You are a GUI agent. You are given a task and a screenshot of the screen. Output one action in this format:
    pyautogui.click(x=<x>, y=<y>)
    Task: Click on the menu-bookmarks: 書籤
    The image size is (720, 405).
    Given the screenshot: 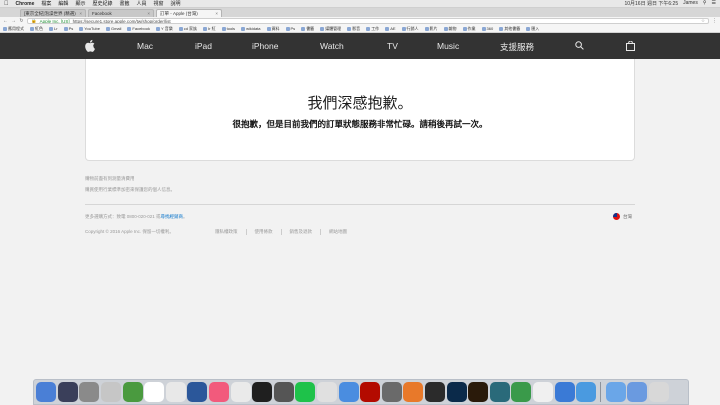 What is the action you would take?
    pyautogui.click(x=124, y=3)
    